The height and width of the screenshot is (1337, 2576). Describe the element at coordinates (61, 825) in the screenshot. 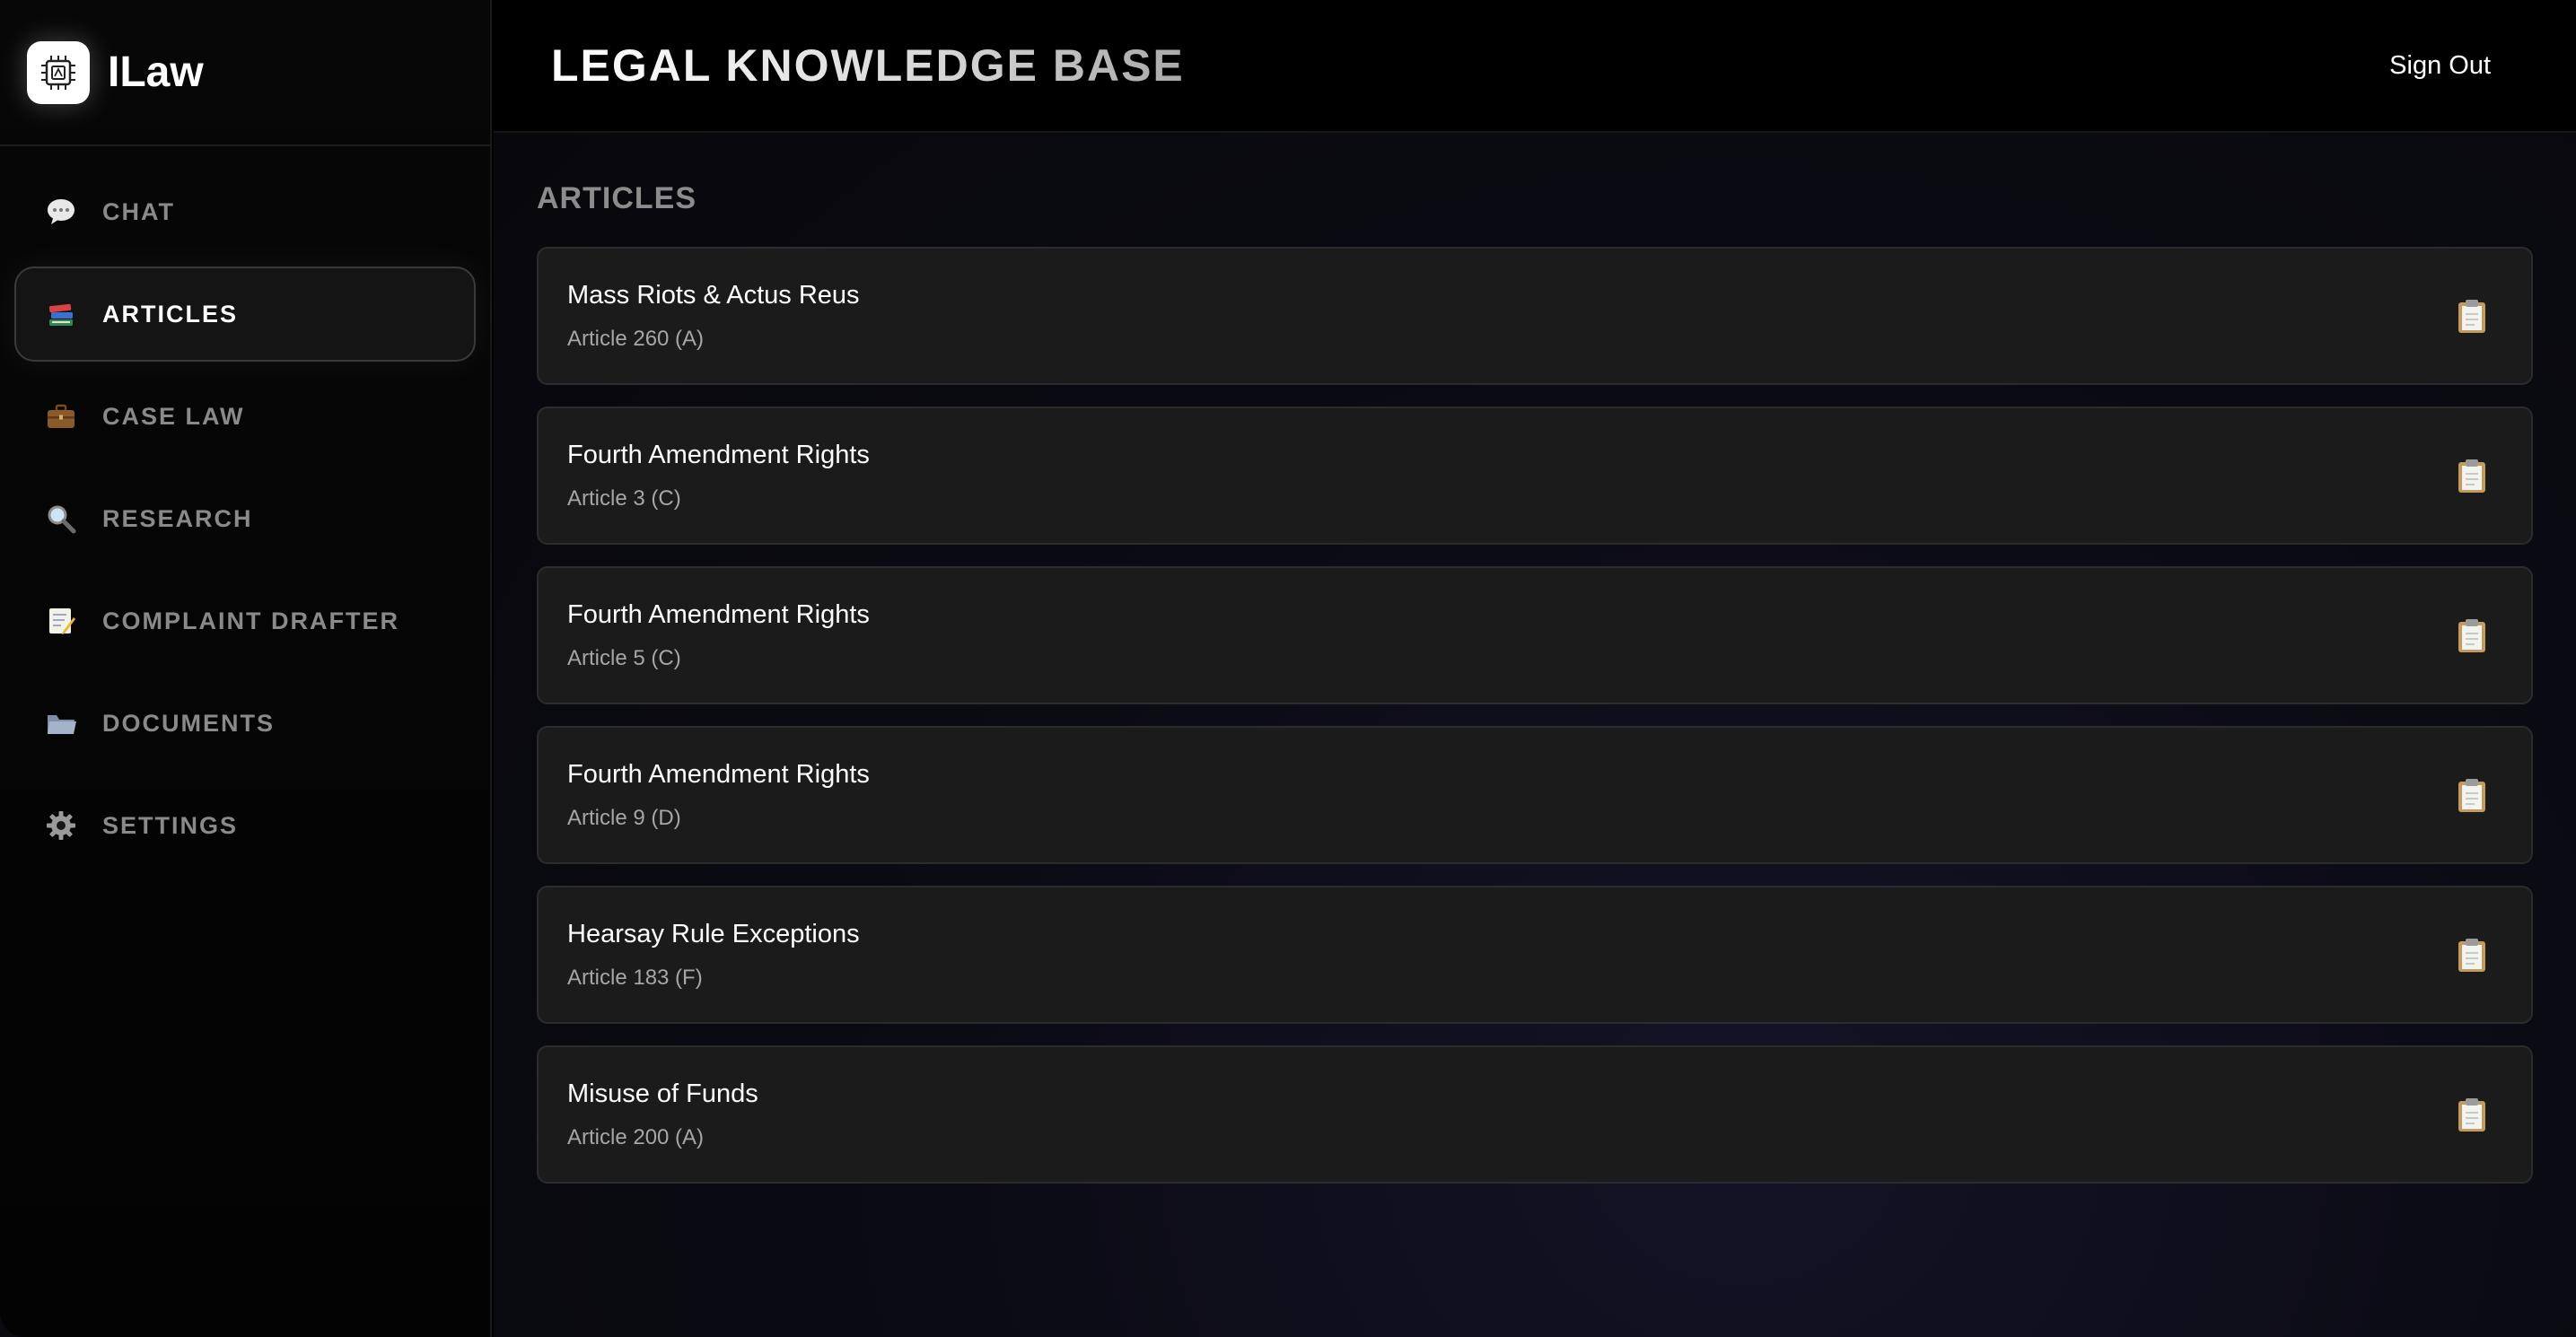

I see `gear-icon` at that location.